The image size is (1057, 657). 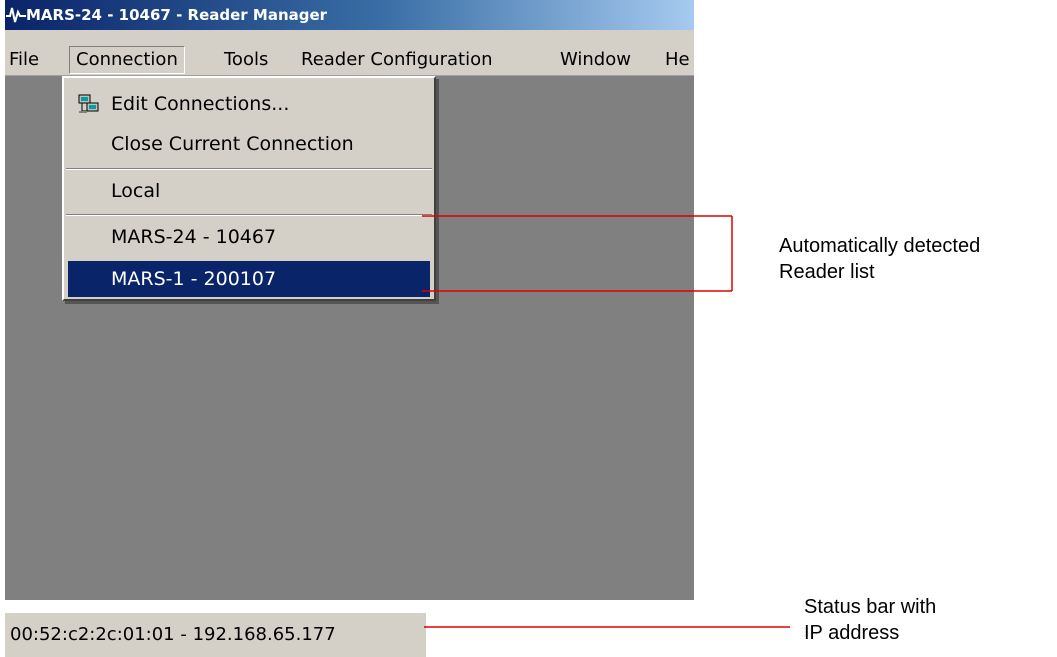 What do you see at coordinates (127, 60) in the screenshot?
I see `menu-connection: Connection` at bounding box center [127, 60].